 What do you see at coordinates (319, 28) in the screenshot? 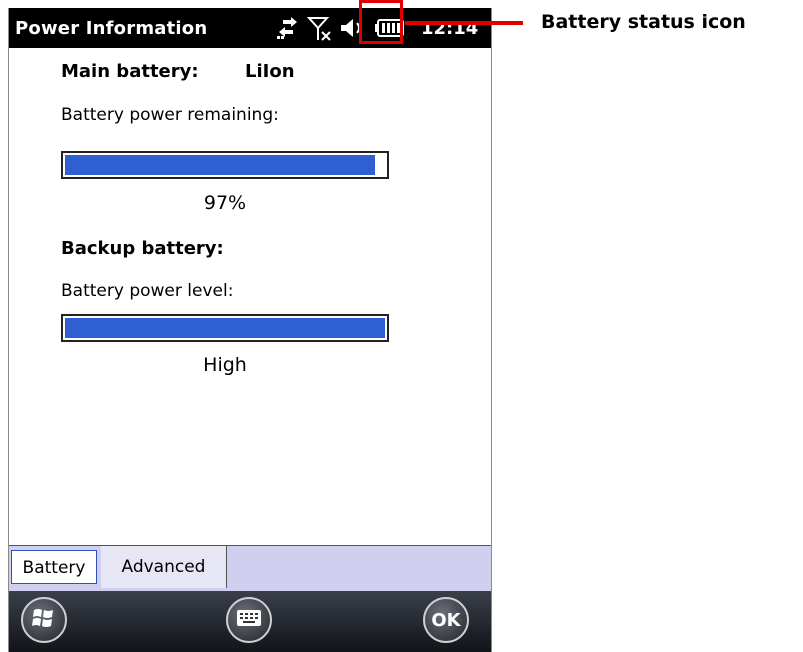
I see `no-signal-icon` at bounding box center [319, 28].